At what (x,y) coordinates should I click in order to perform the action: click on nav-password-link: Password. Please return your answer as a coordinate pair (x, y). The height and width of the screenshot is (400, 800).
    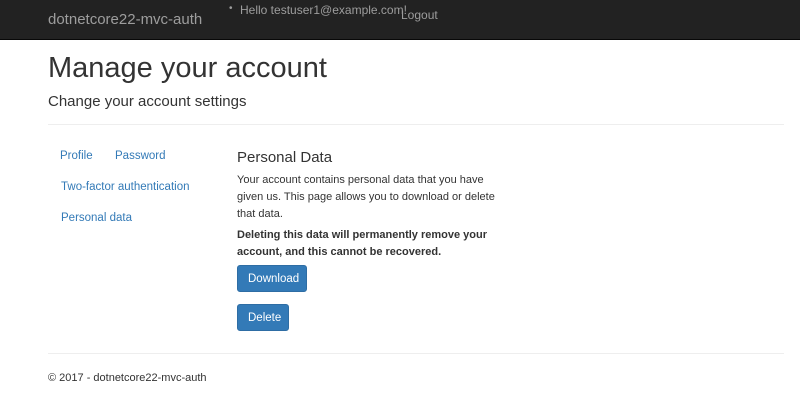
    Looking at the image, I should click on (140, 156).